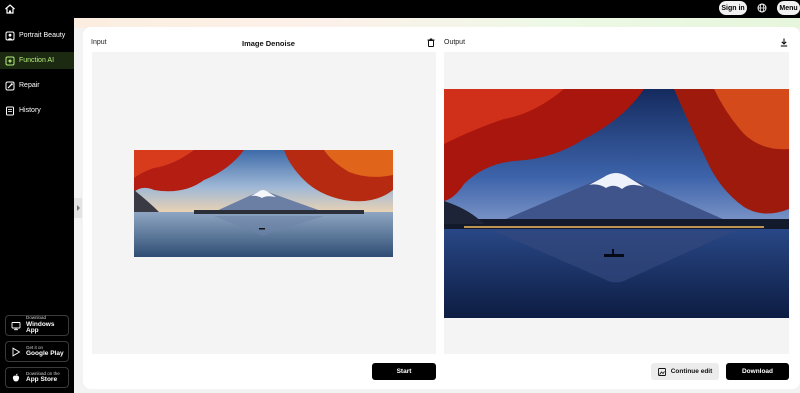  Describe the element at coordinates (762, 8) in the screenshot. I see `globe-icon` at that location.